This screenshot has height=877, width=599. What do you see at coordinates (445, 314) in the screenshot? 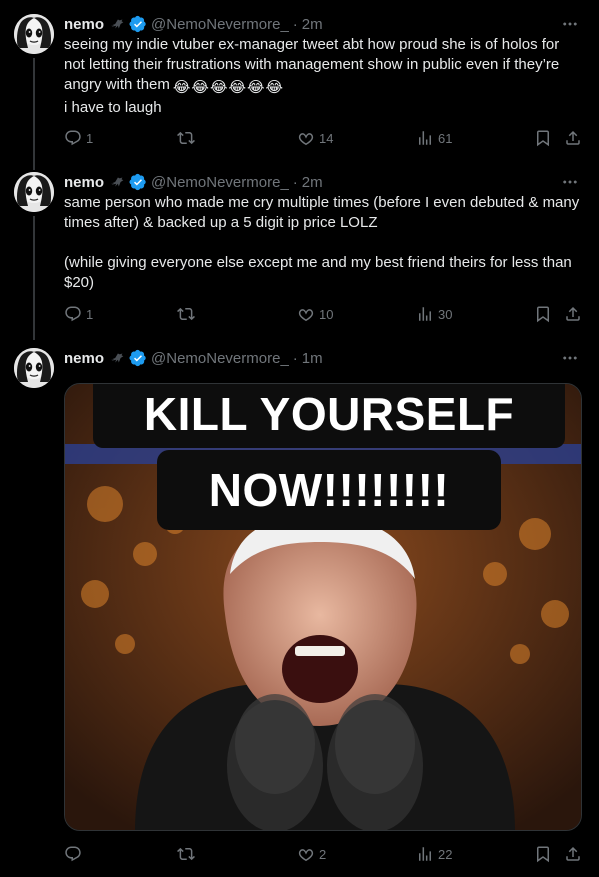
I see `views-count: 30` at bounding box center [445, 314].